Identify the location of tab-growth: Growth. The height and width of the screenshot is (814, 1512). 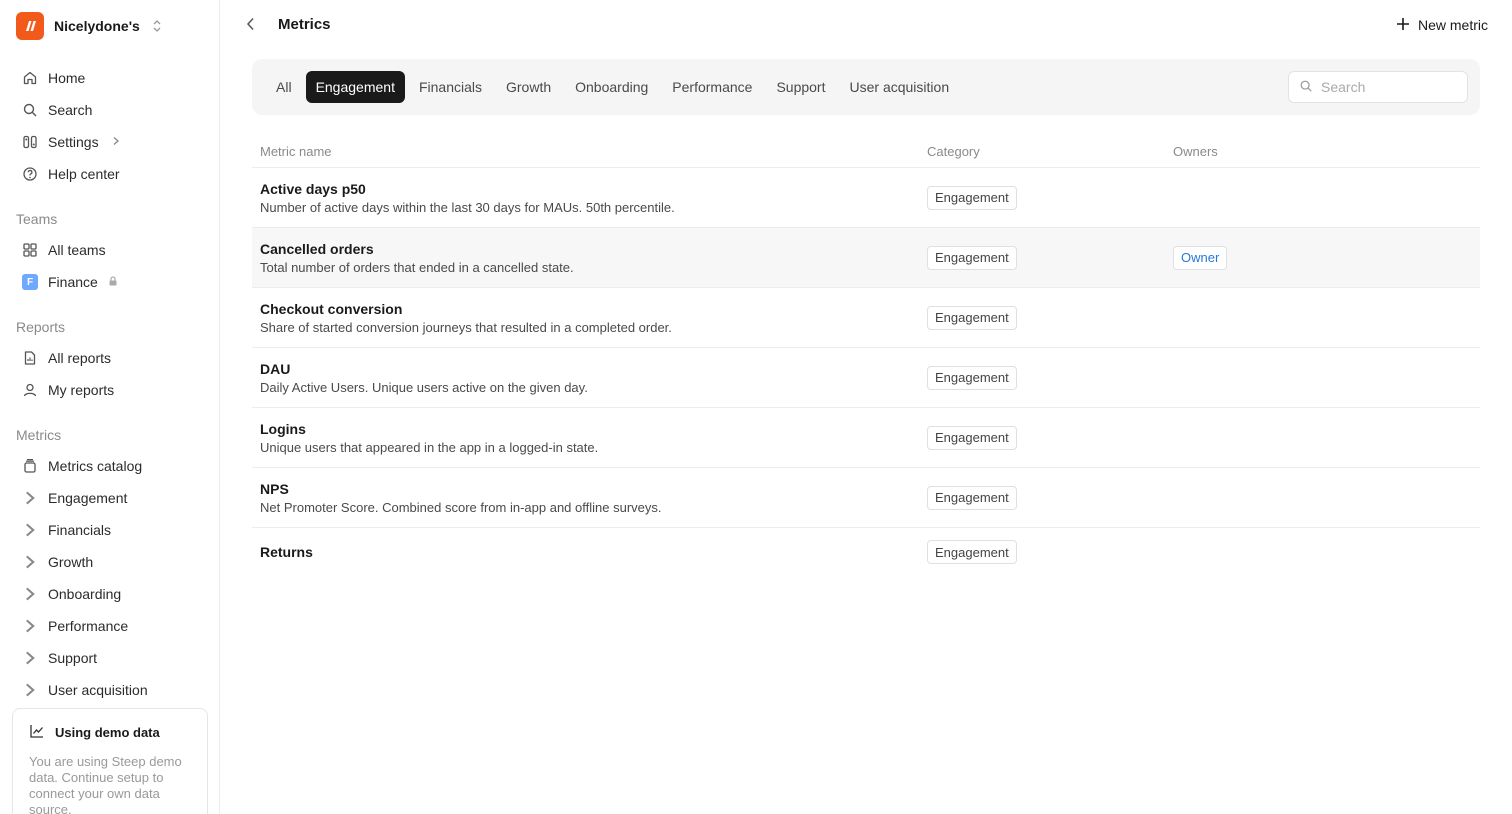
(528, 87).